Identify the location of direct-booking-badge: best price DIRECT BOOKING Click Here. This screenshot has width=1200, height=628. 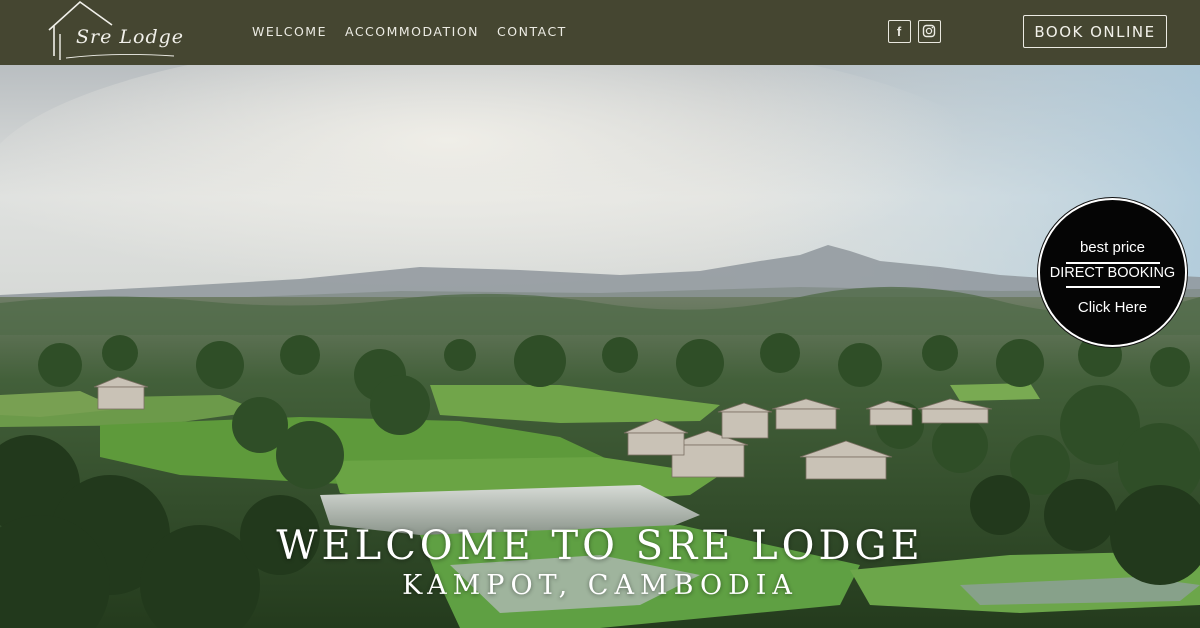
(1112, 272).